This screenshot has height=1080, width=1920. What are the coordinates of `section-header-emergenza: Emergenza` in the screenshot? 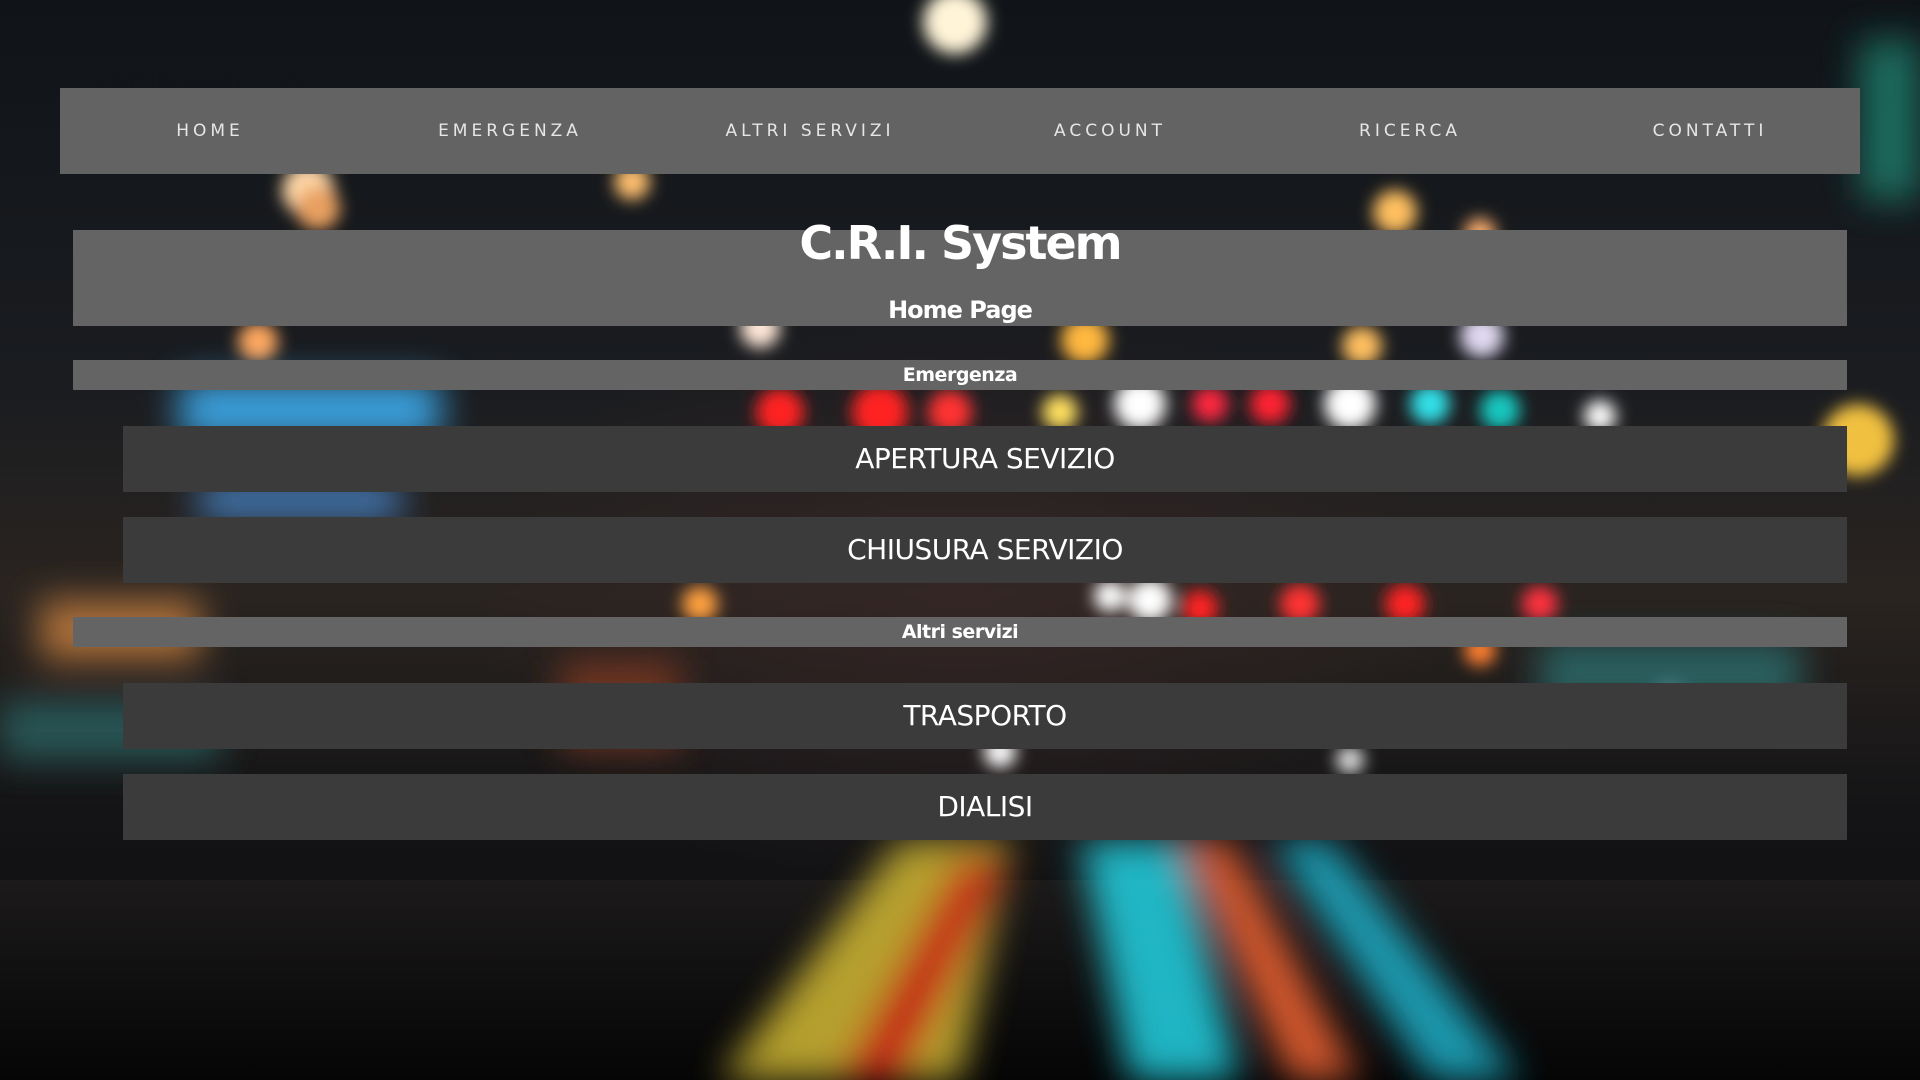 It's located at (960, 375).